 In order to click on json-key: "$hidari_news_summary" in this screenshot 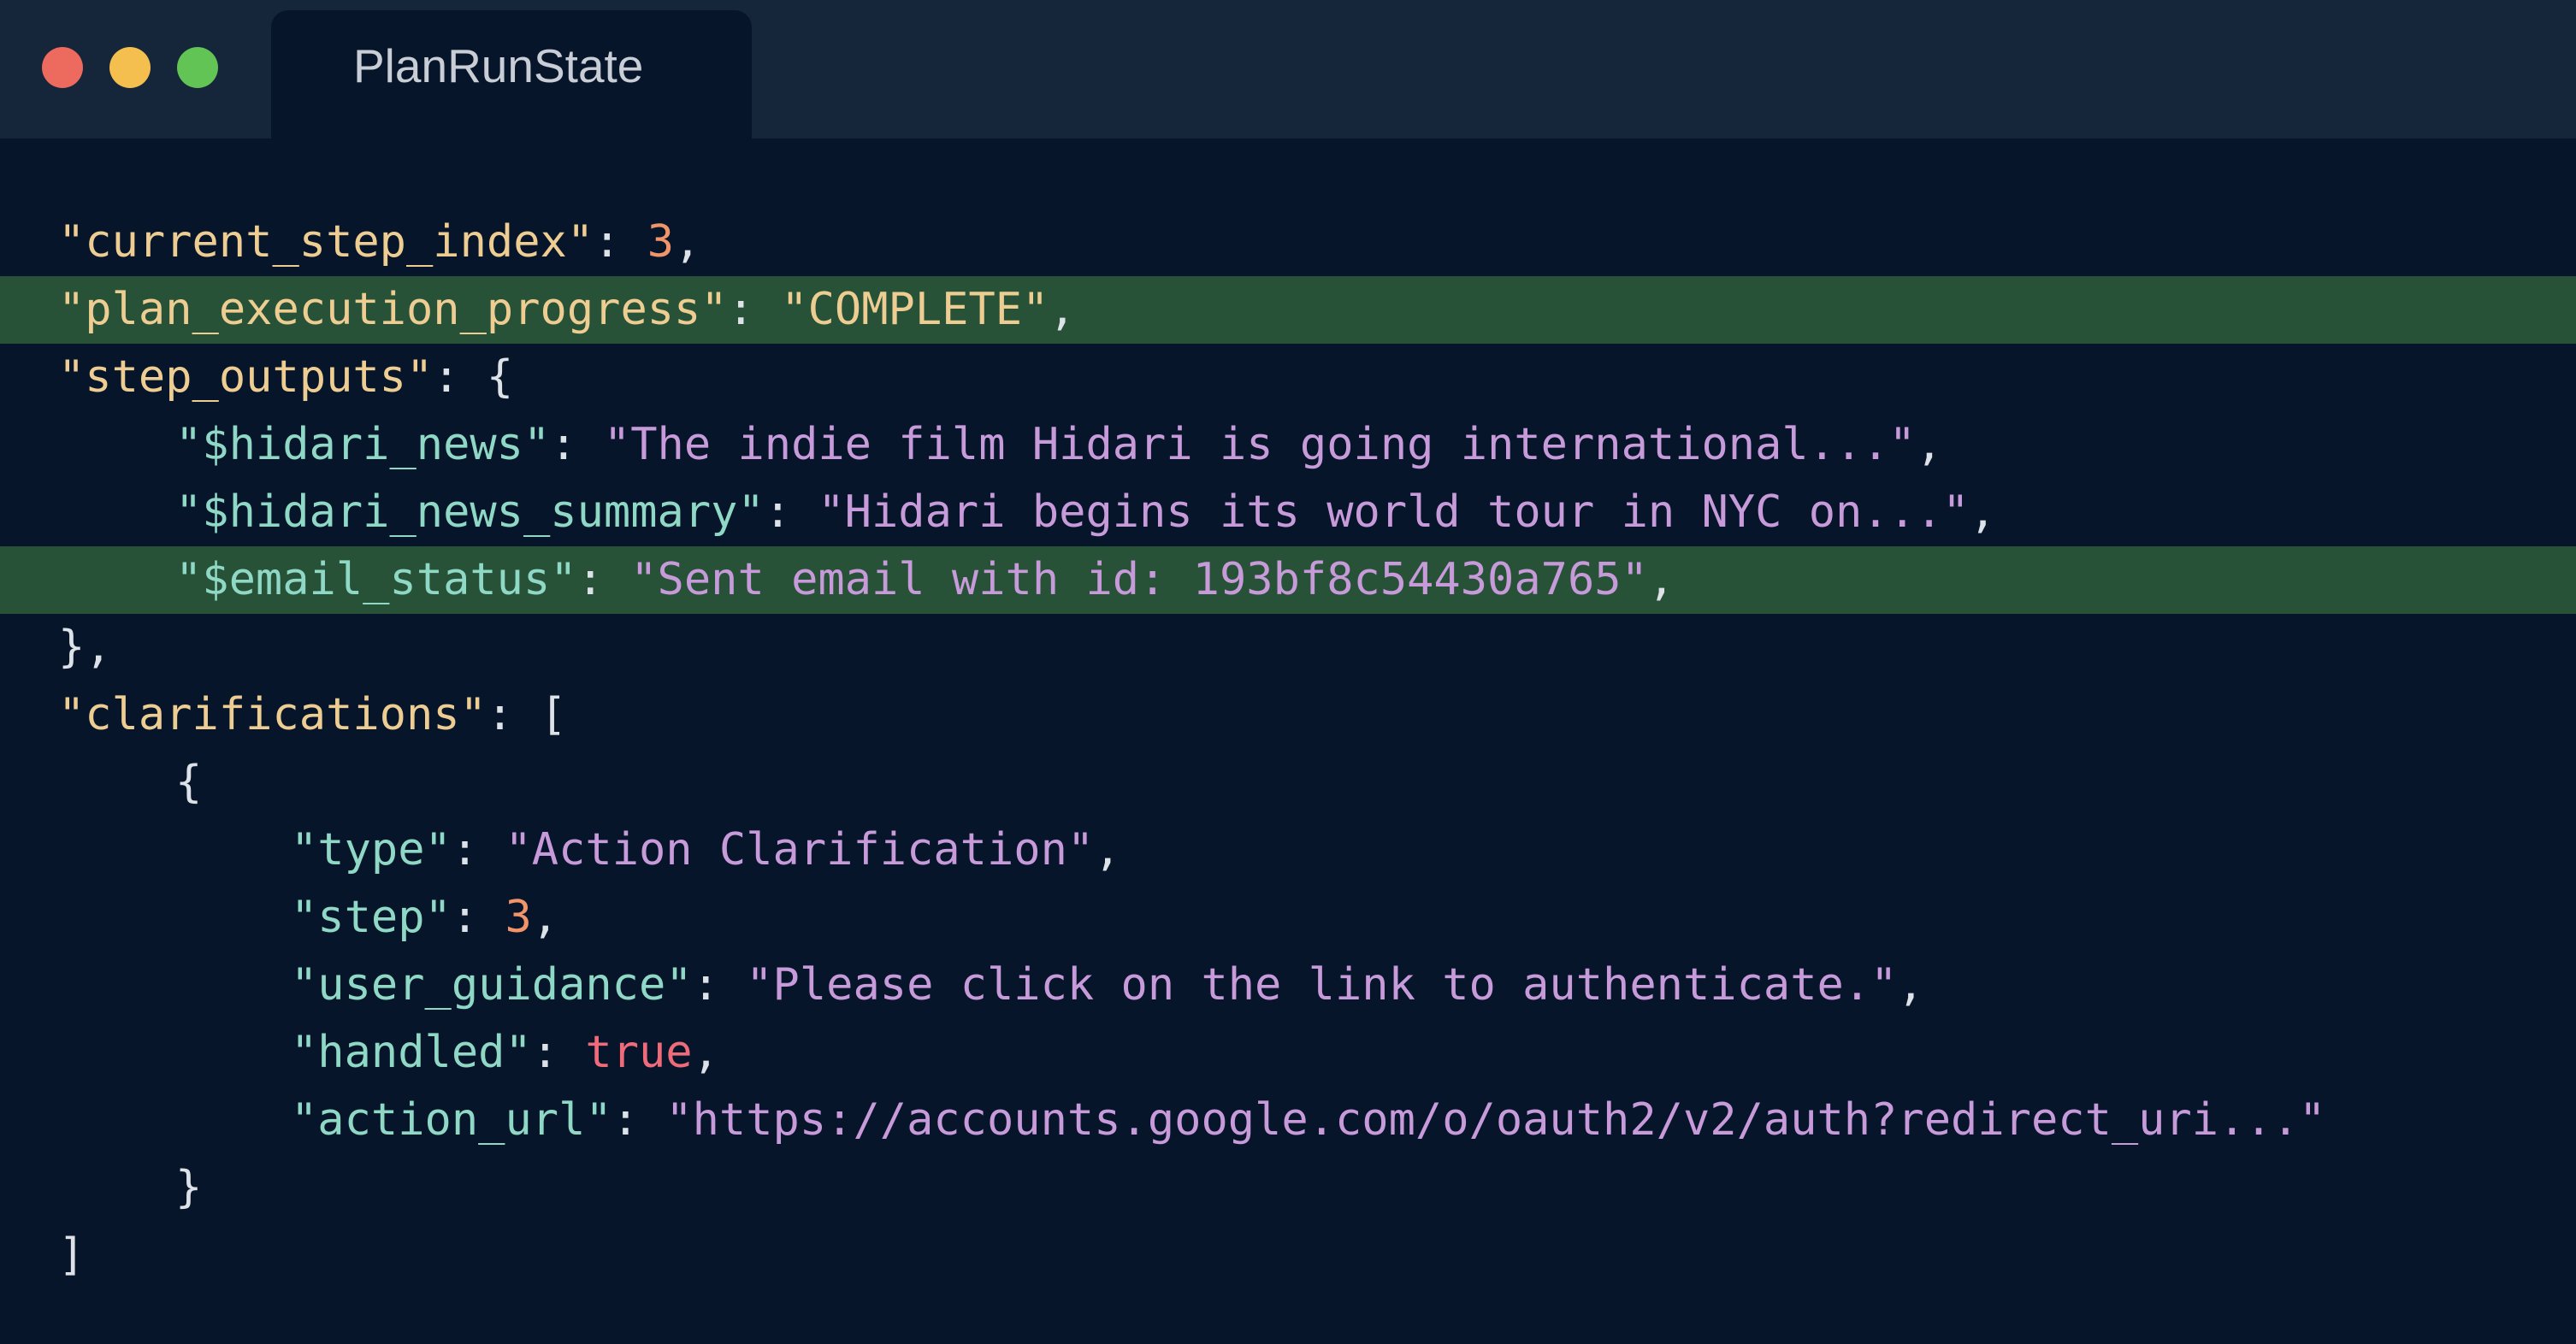, I will do `click(470, 512)`.